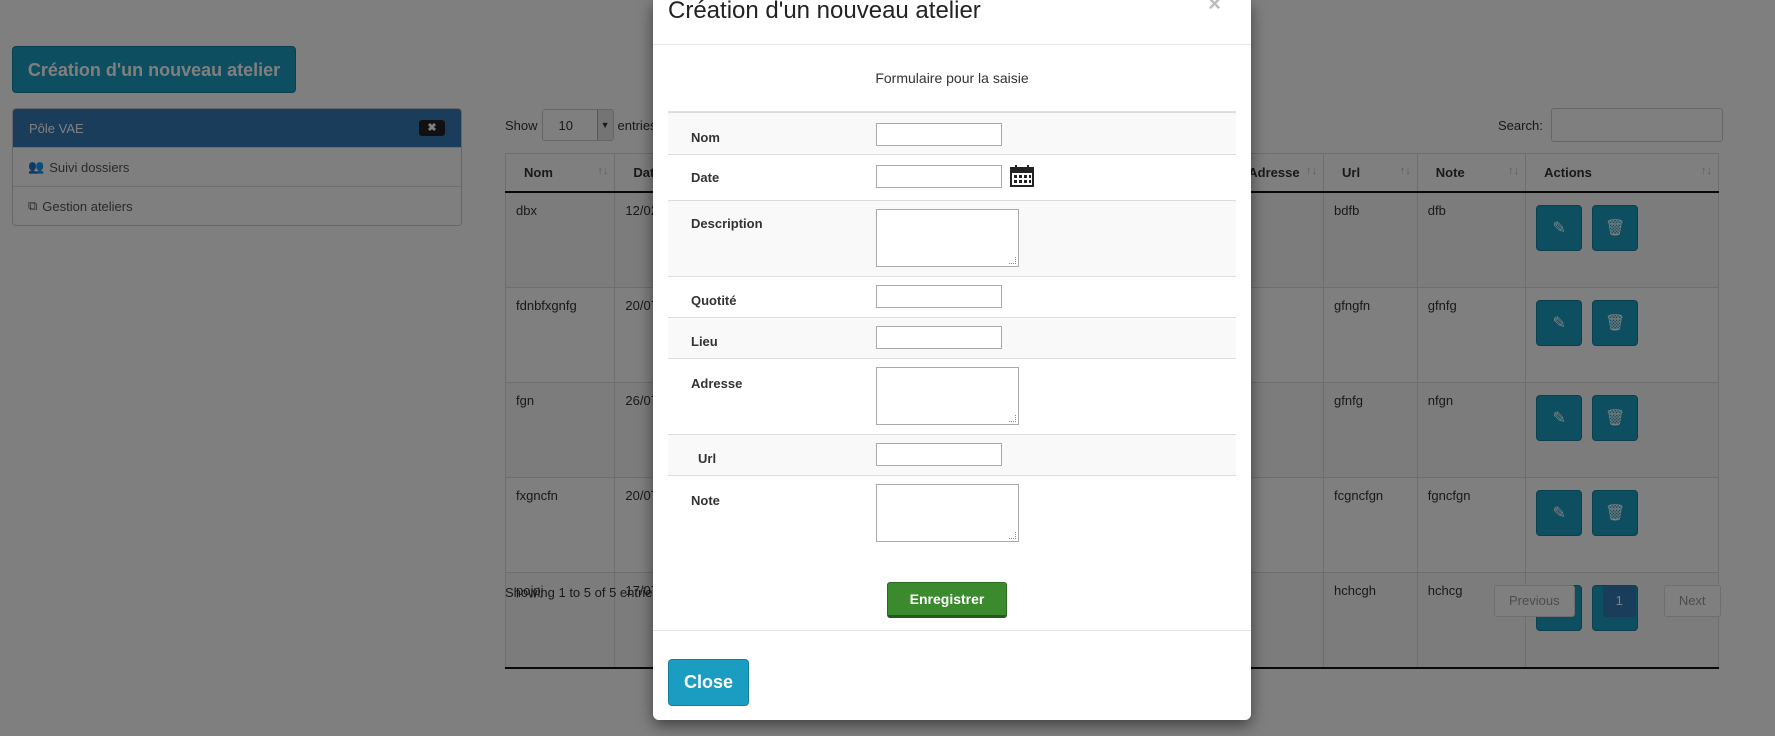 The height and width of the screenshot is (736, 1775). I want to click on quotite-input, so click(939, 296).